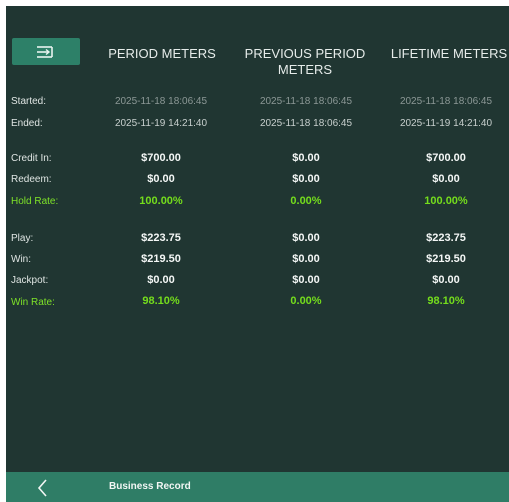 The height and width of the screenshot is (502, 509). What do you see at coordinates (161, 238) in the screenshot?
I see `period-play-value: $223.75` at bounding box center [161, 238].